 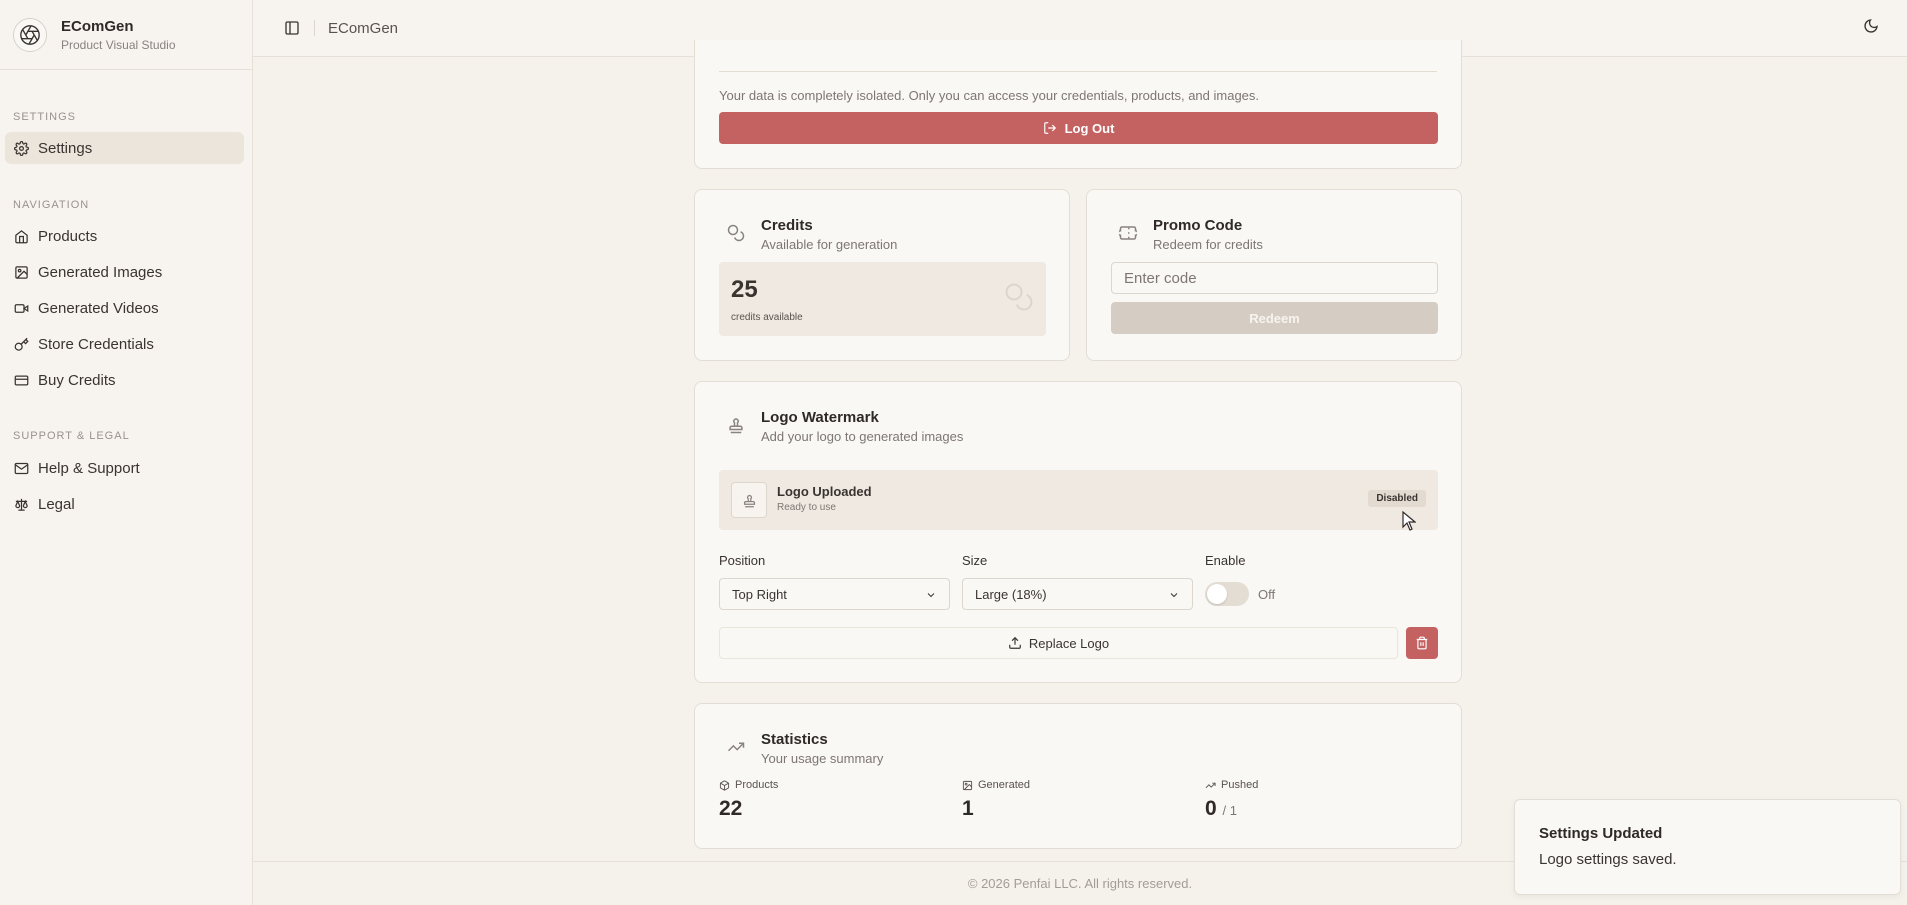 What do you see at coordinates (1089, 128) in the screenshot?
I see `logout-label: Log Out` at bounding box center [1089, 128].